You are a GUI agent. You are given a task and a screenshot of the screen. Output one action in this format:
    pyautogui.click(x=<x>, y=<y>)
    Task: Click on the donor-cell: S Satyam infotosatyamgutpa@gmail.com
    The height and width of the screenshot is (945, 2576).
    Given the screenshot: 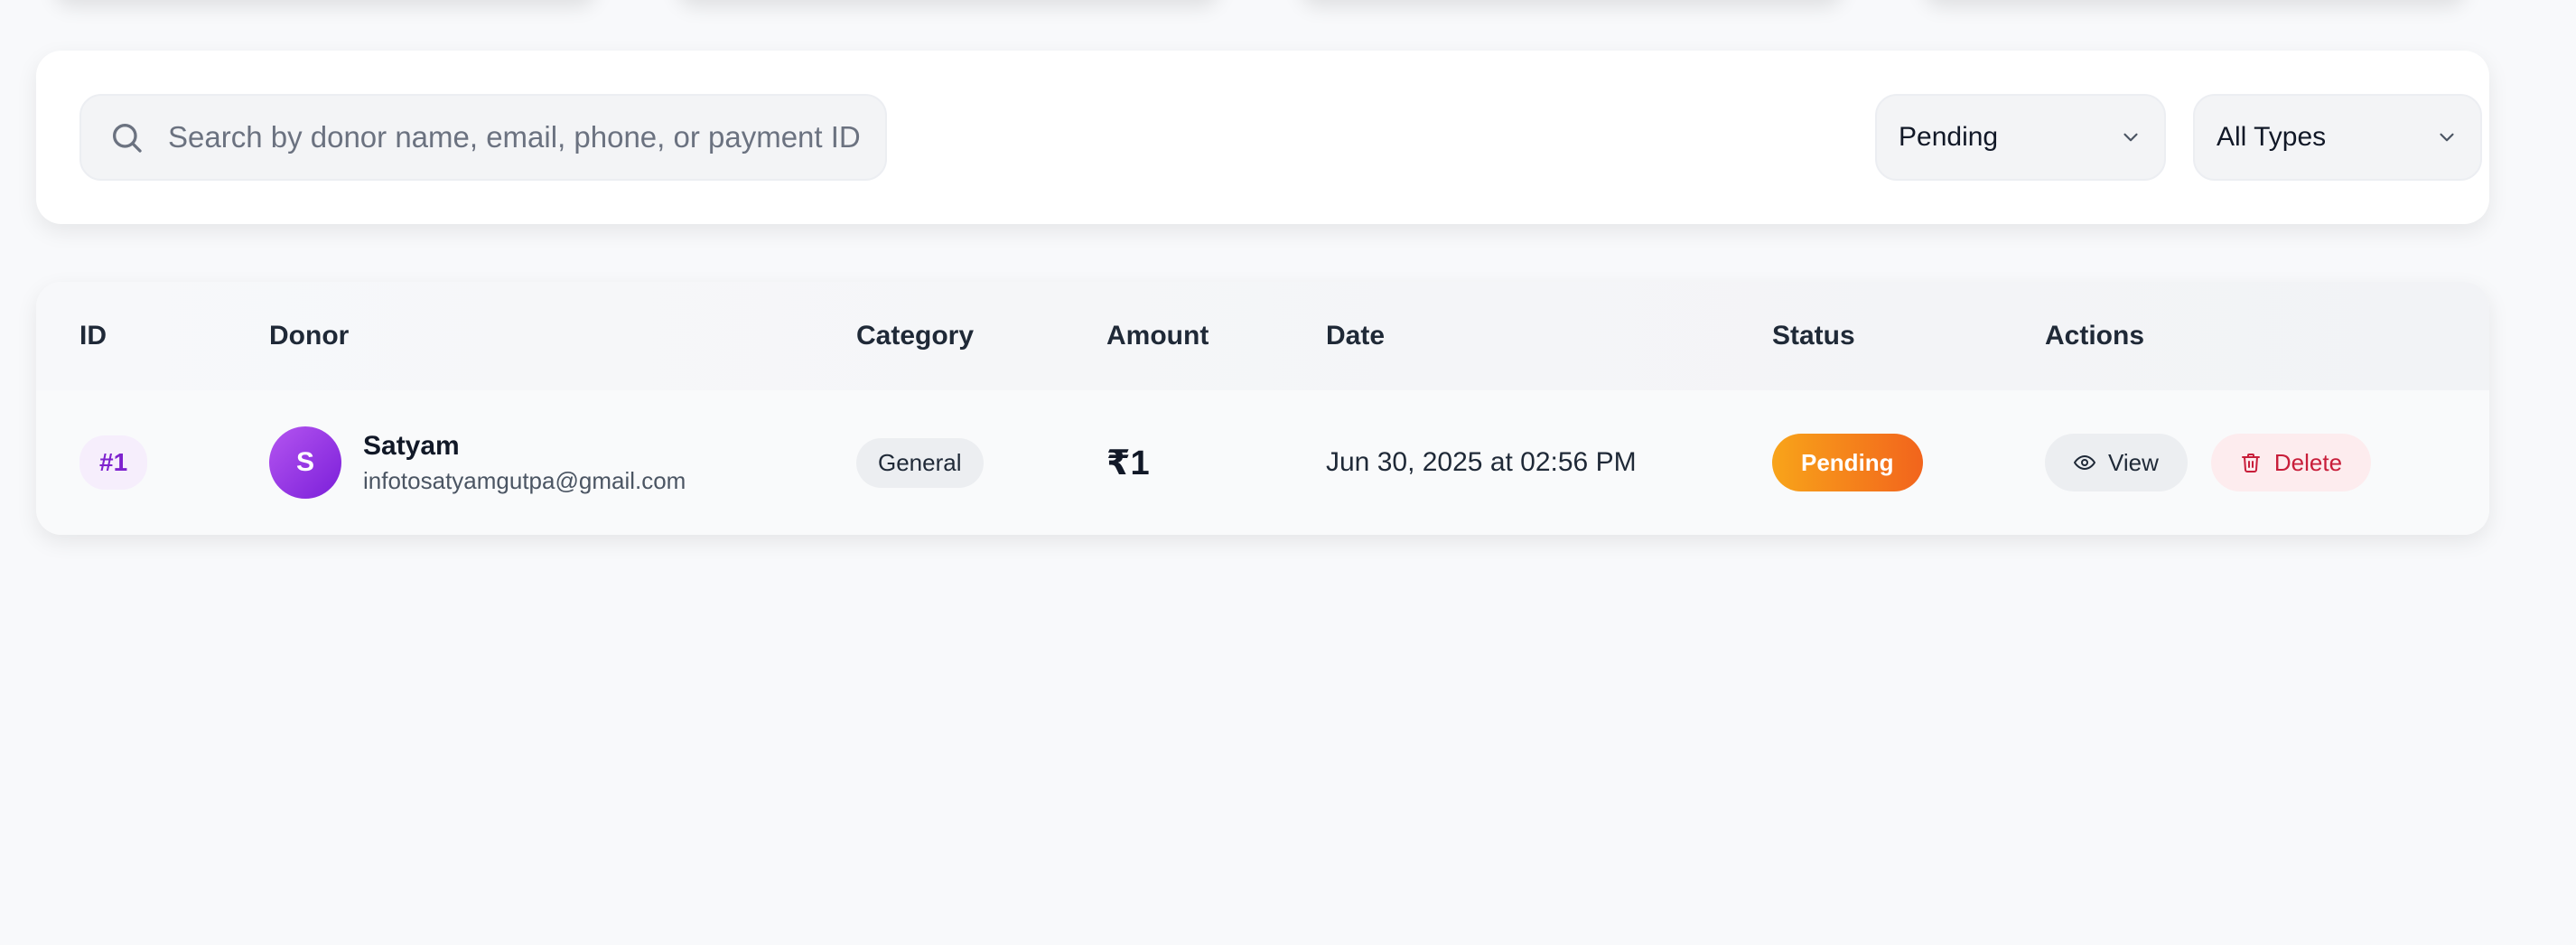 What is the action you would take?
    pyautogui.click(x=478, y=462)
    